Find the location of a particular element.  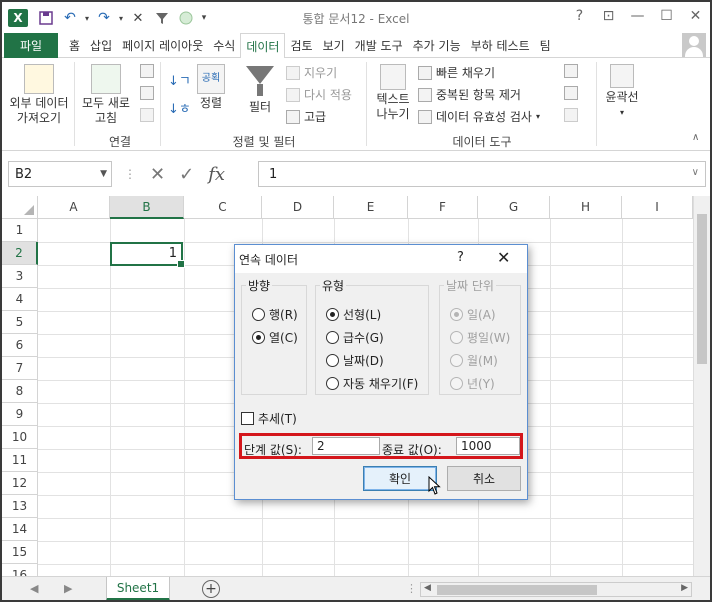

row-header: 7 is located at coordinates (20, 368).